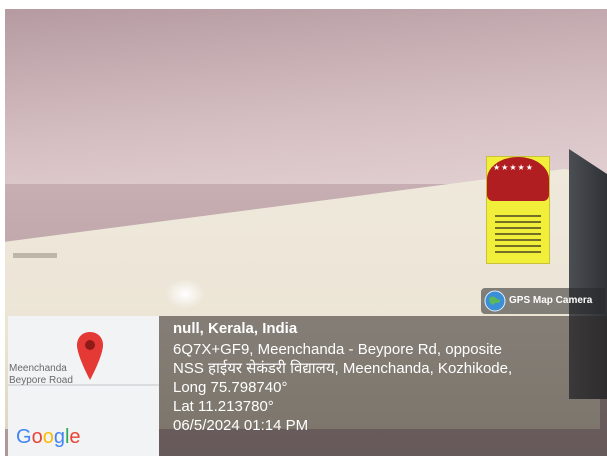 This screenshot has height=456, width=607. I want to click on energy-rating-stars-panel: ★★★★★, so click(518, 179).